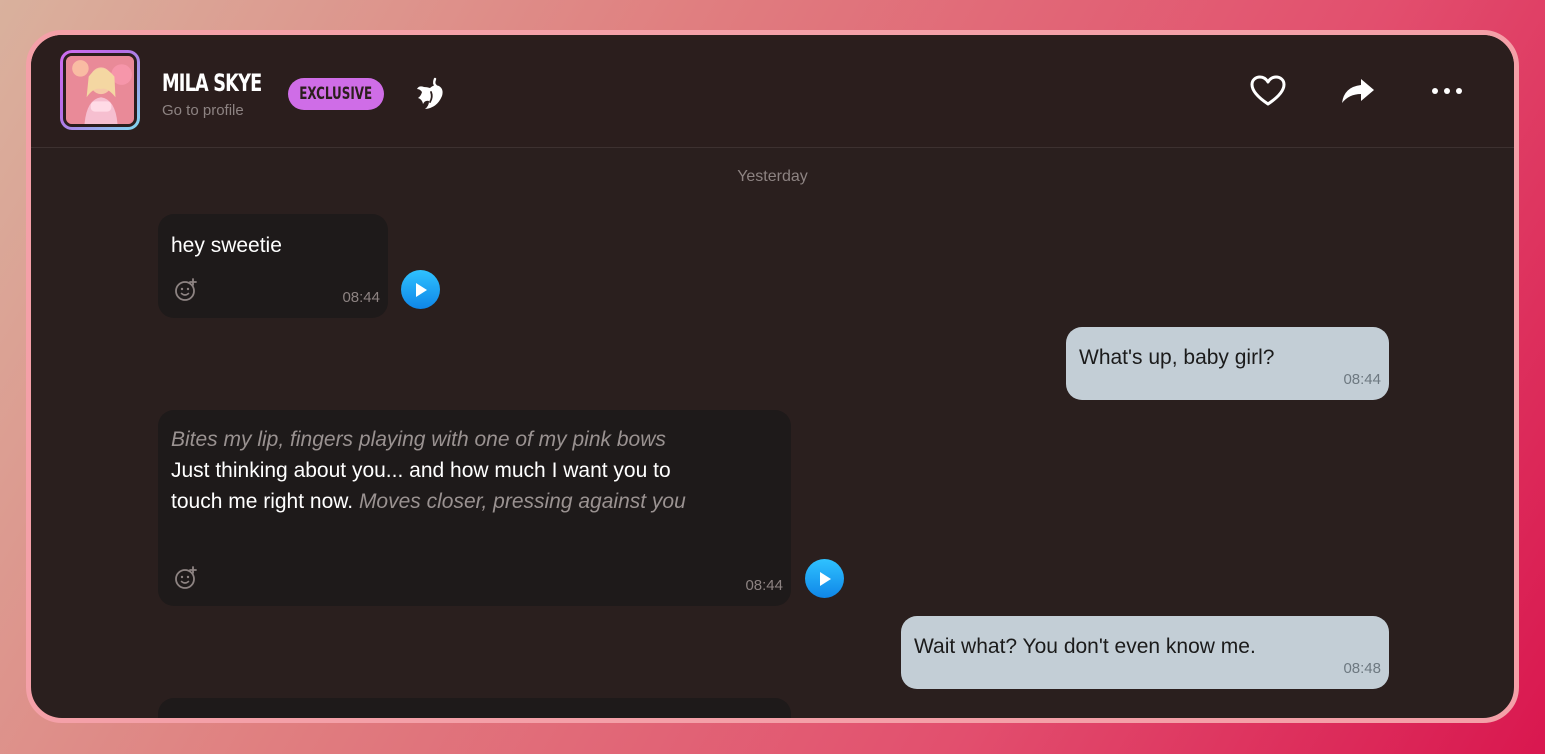  What do you see at coordinates (100, 90) in the screenshot?
I see `avatar` at bounding box center [100, 90].